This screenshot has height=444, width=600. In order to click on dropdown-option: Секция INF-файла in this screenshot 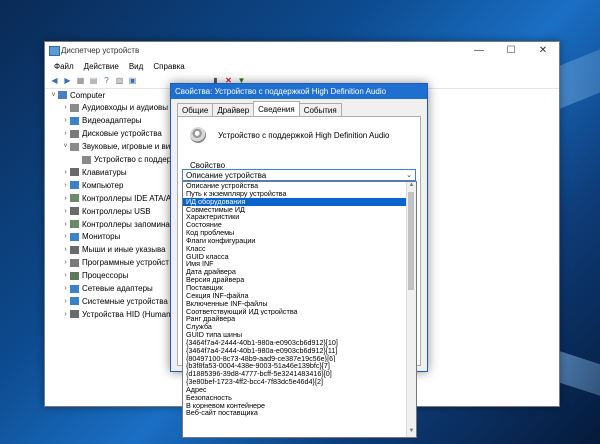, I will do `click(295, 296)`.